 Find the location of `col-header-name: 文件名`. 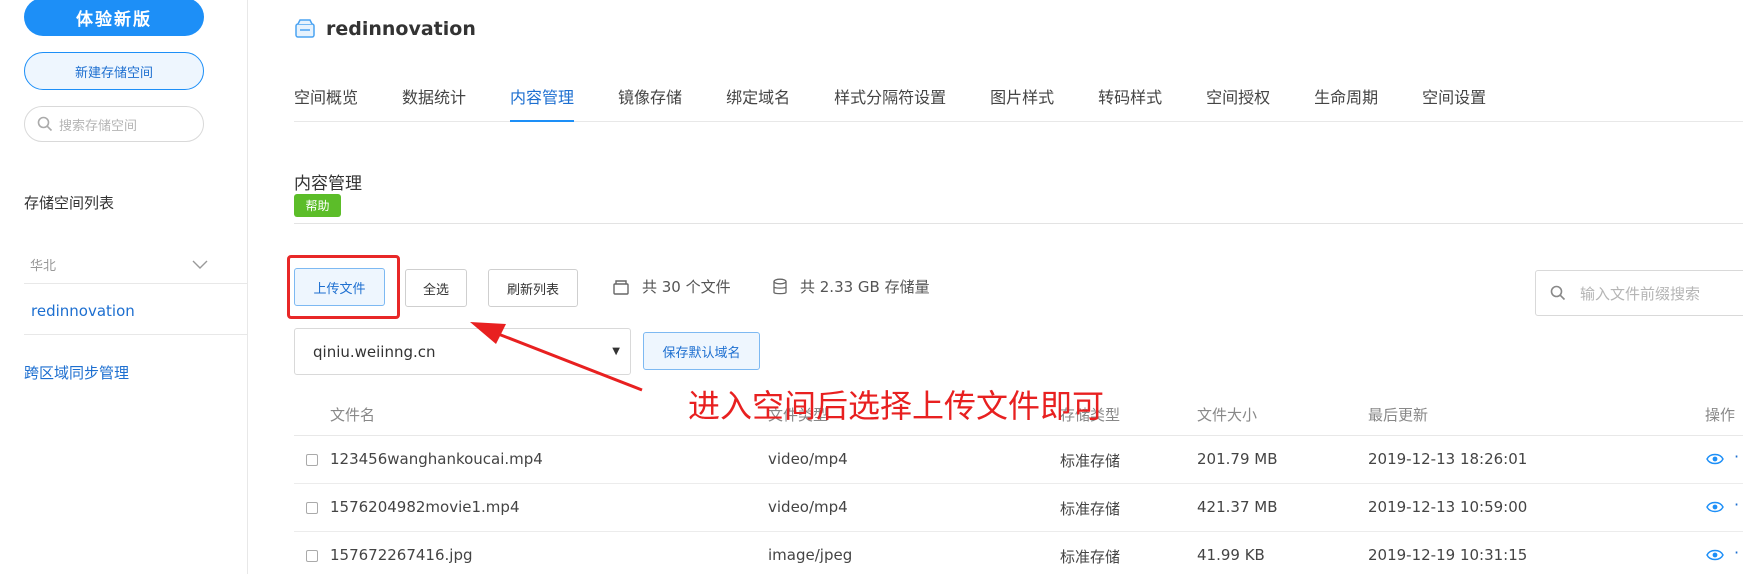

col-header-name: 文件名 is located at coordinates (353, 415).